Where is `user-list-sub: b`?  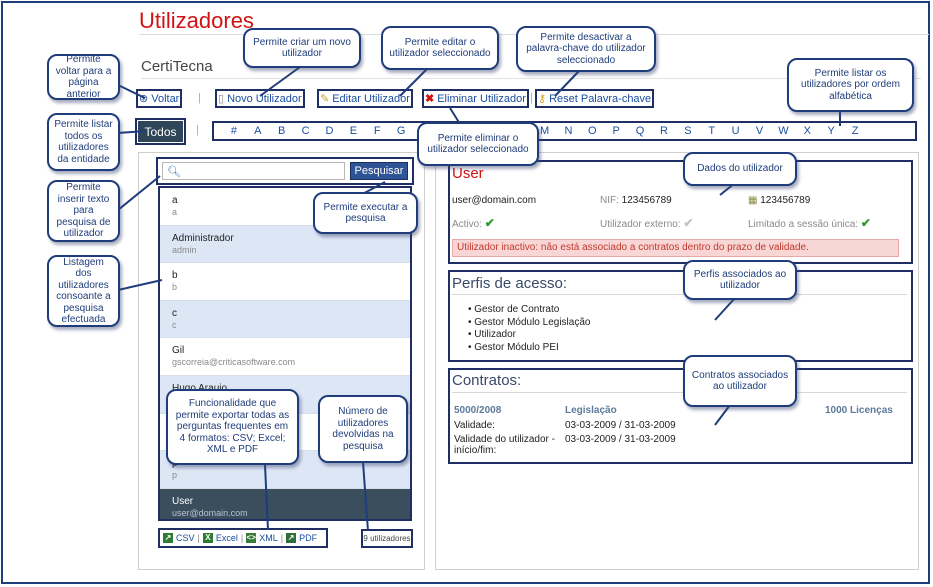
user-list-sub: b is located at coordinates (175, 287).